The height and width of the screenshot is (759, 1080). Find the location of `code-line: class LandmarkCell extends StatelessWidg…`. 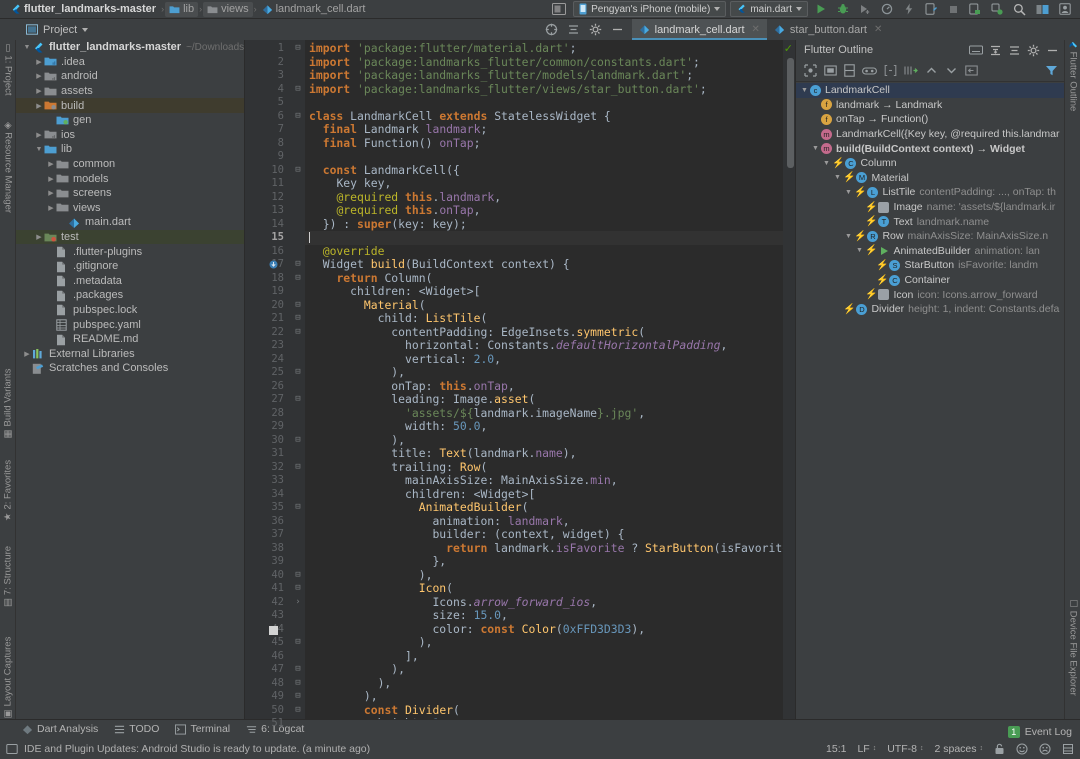

code-line: class LandmarkCell extends StatelessWidg… is located at coordinates (550, 116).